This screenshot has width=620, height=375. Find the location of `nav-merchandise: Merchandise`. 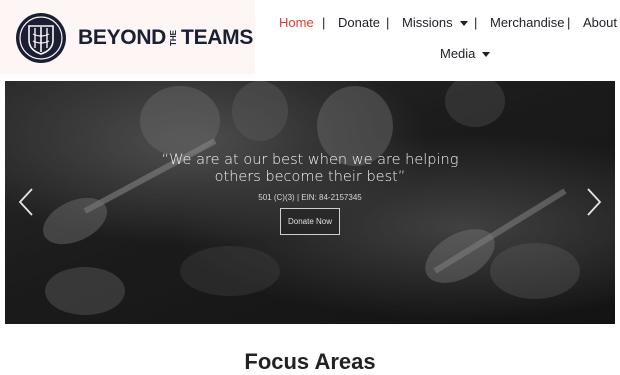

nav-merchandise: Merchandise is located at coordinates (527, 22).